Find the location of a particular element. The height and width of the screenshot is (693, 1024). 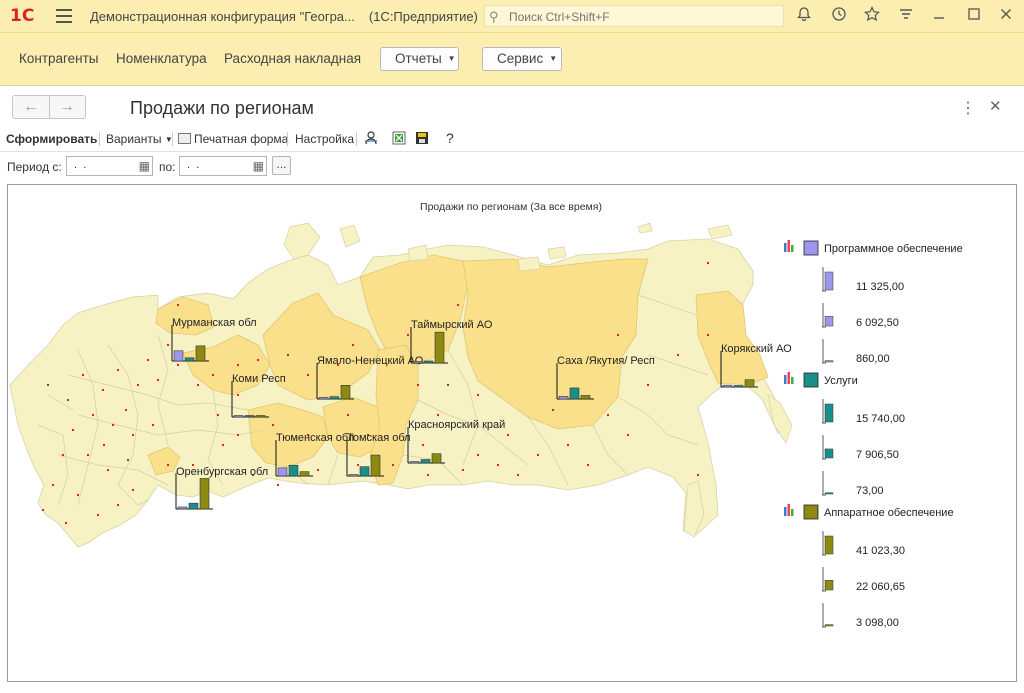

period-to-field: ▦ is located at coordinates (223, 166).